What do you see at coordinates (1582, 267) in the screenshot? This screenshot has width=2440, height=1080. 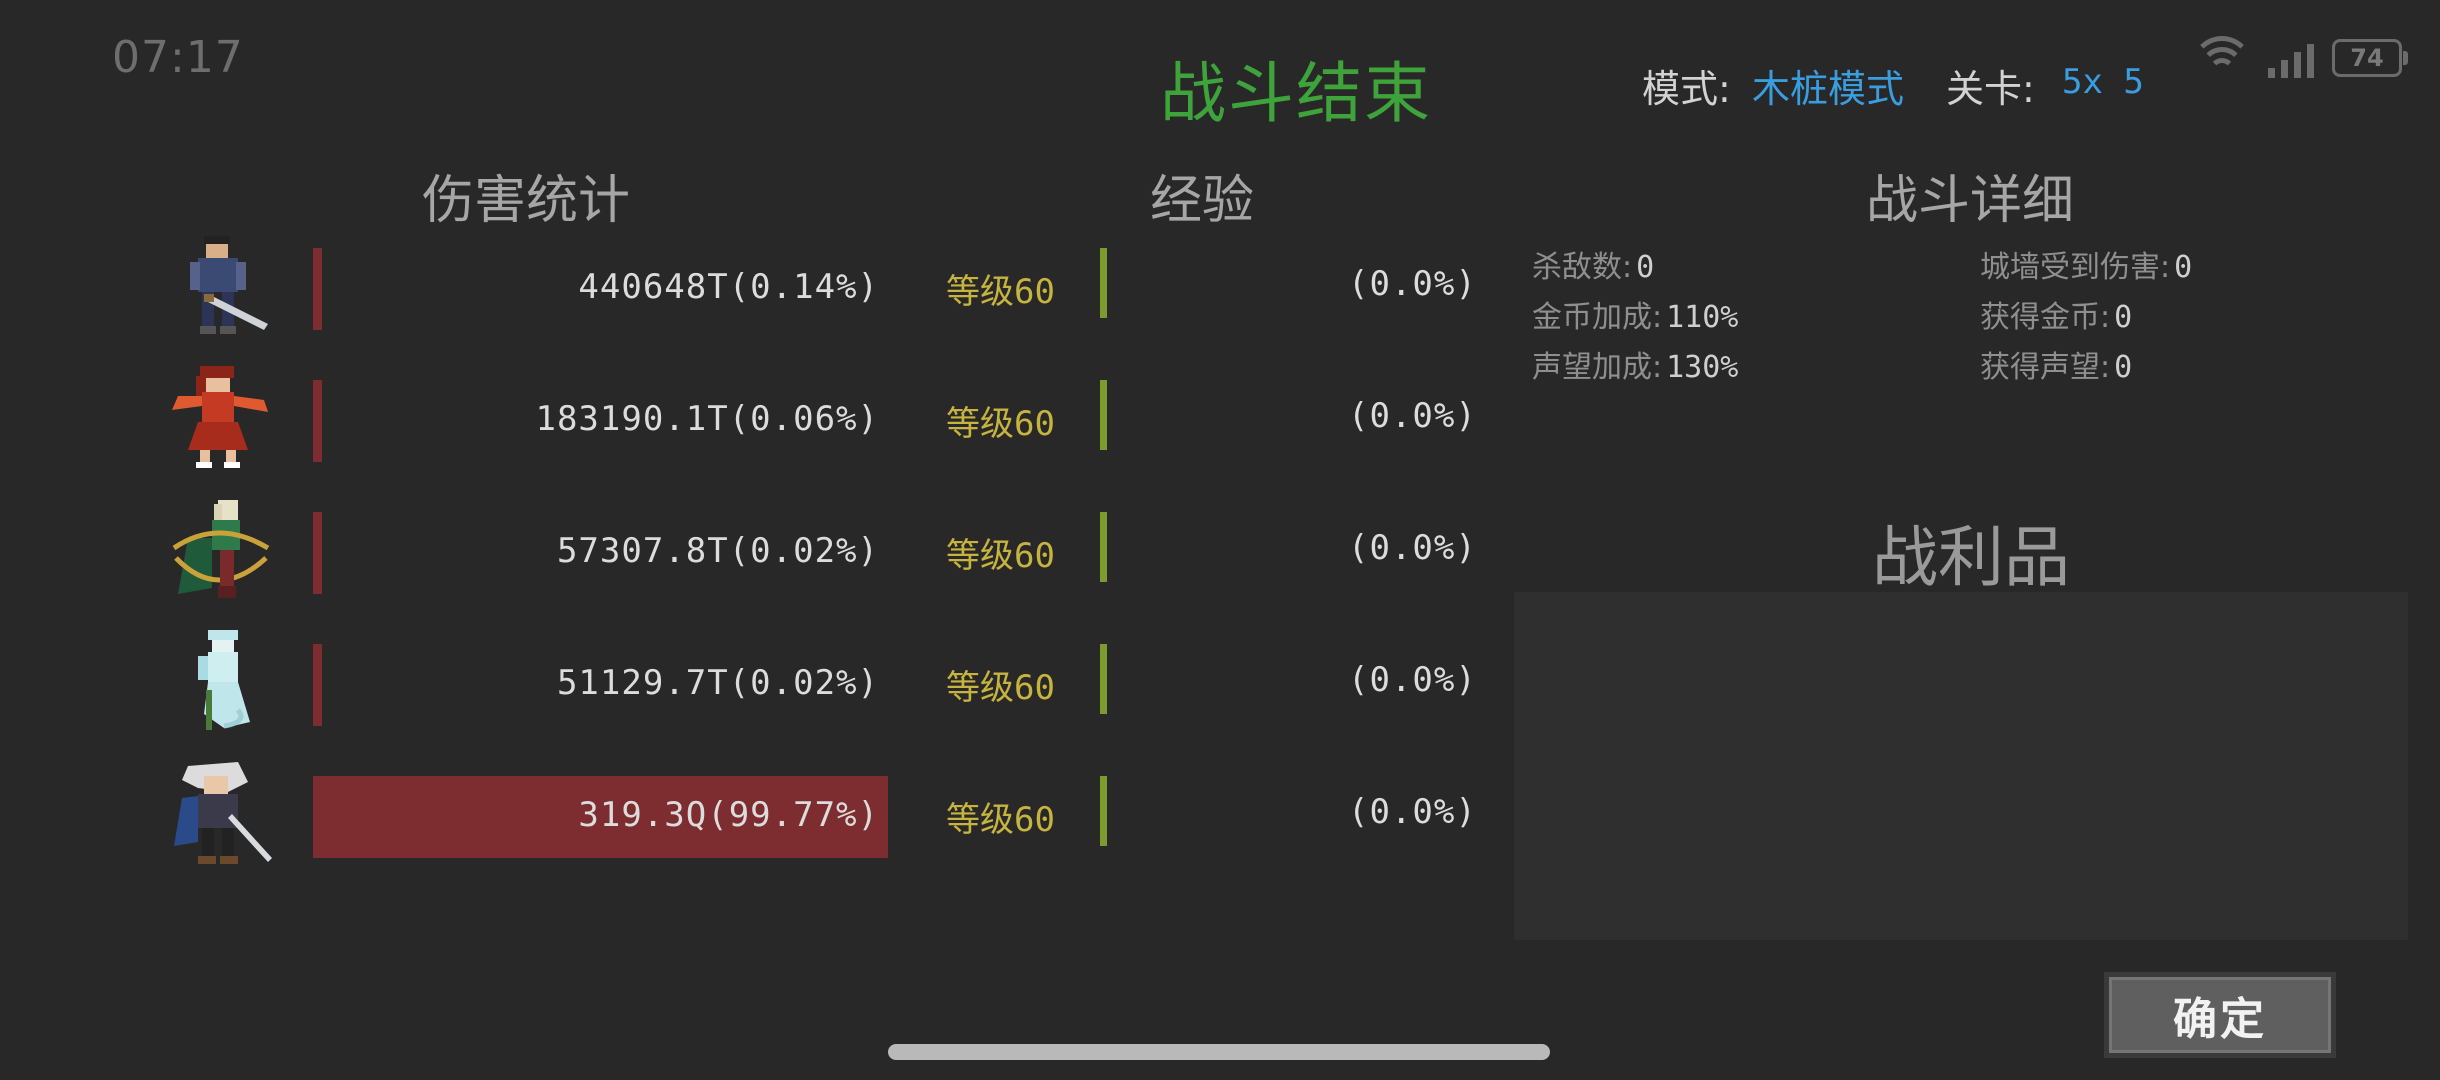 I see `detail-kills-label: 杀敌数:` at bounding box center [1582, 267].